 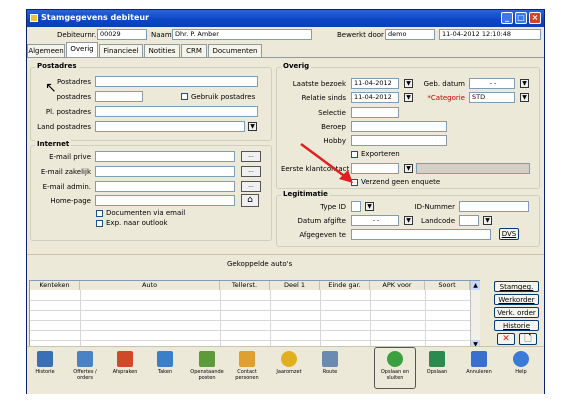 What do you see at coordinates (235, 50) in the screenshot?
I see `tab-documenten: Documenten` at bounding box center [235, 50].